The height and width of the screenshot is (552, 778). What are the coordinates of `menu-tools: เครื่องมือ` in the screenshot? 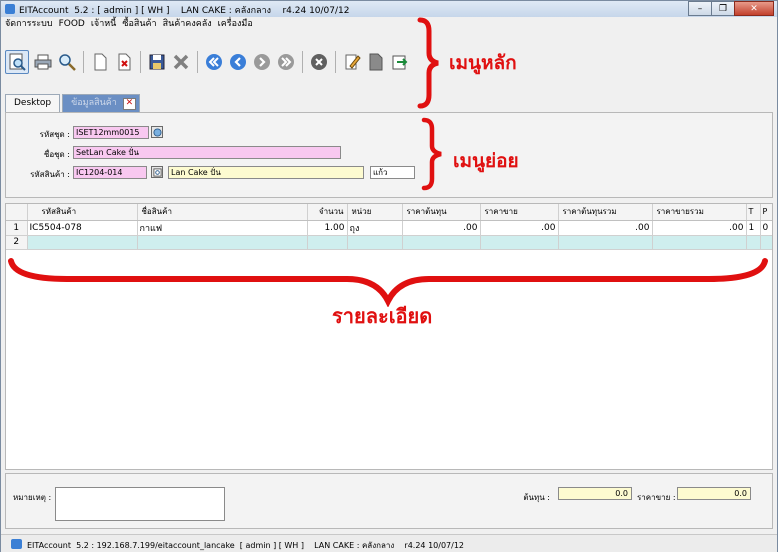 It's located at (235, 24).